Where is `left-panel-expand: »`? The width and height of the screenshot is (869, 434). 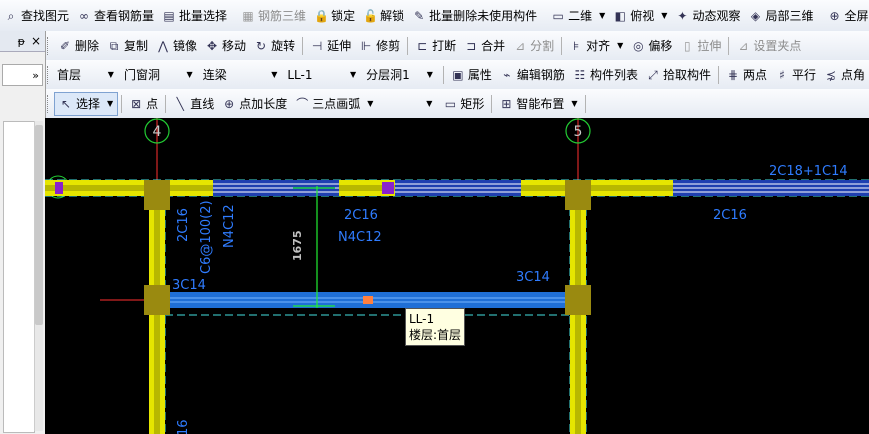 left-panel-expand: » is located at coordinates (22, 75).